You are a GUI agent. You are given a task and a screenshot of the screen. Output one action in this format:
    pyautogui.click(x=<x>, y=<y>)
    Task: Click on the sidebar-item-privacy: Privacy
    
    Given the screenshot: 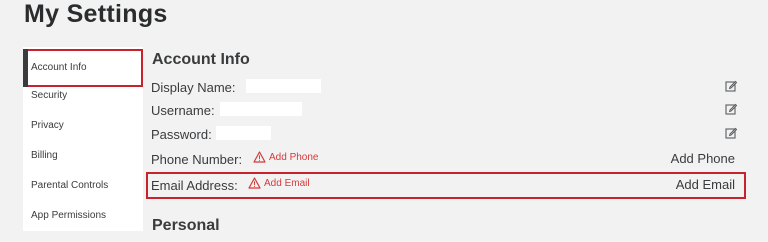 What is the action you would take?
    pyautogui.click(x=83, y=126)
    